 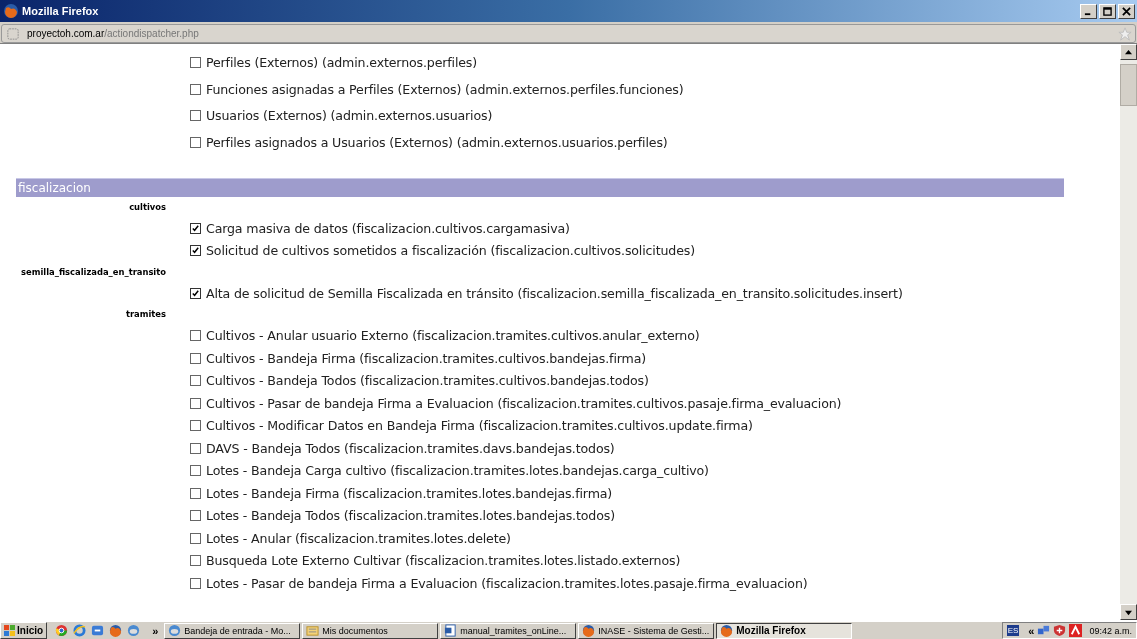 What do you see at coordinates (61, 11) in the screenshot?
I see `window-title: Mozilla Firefox` at bounding box center [61, 11].